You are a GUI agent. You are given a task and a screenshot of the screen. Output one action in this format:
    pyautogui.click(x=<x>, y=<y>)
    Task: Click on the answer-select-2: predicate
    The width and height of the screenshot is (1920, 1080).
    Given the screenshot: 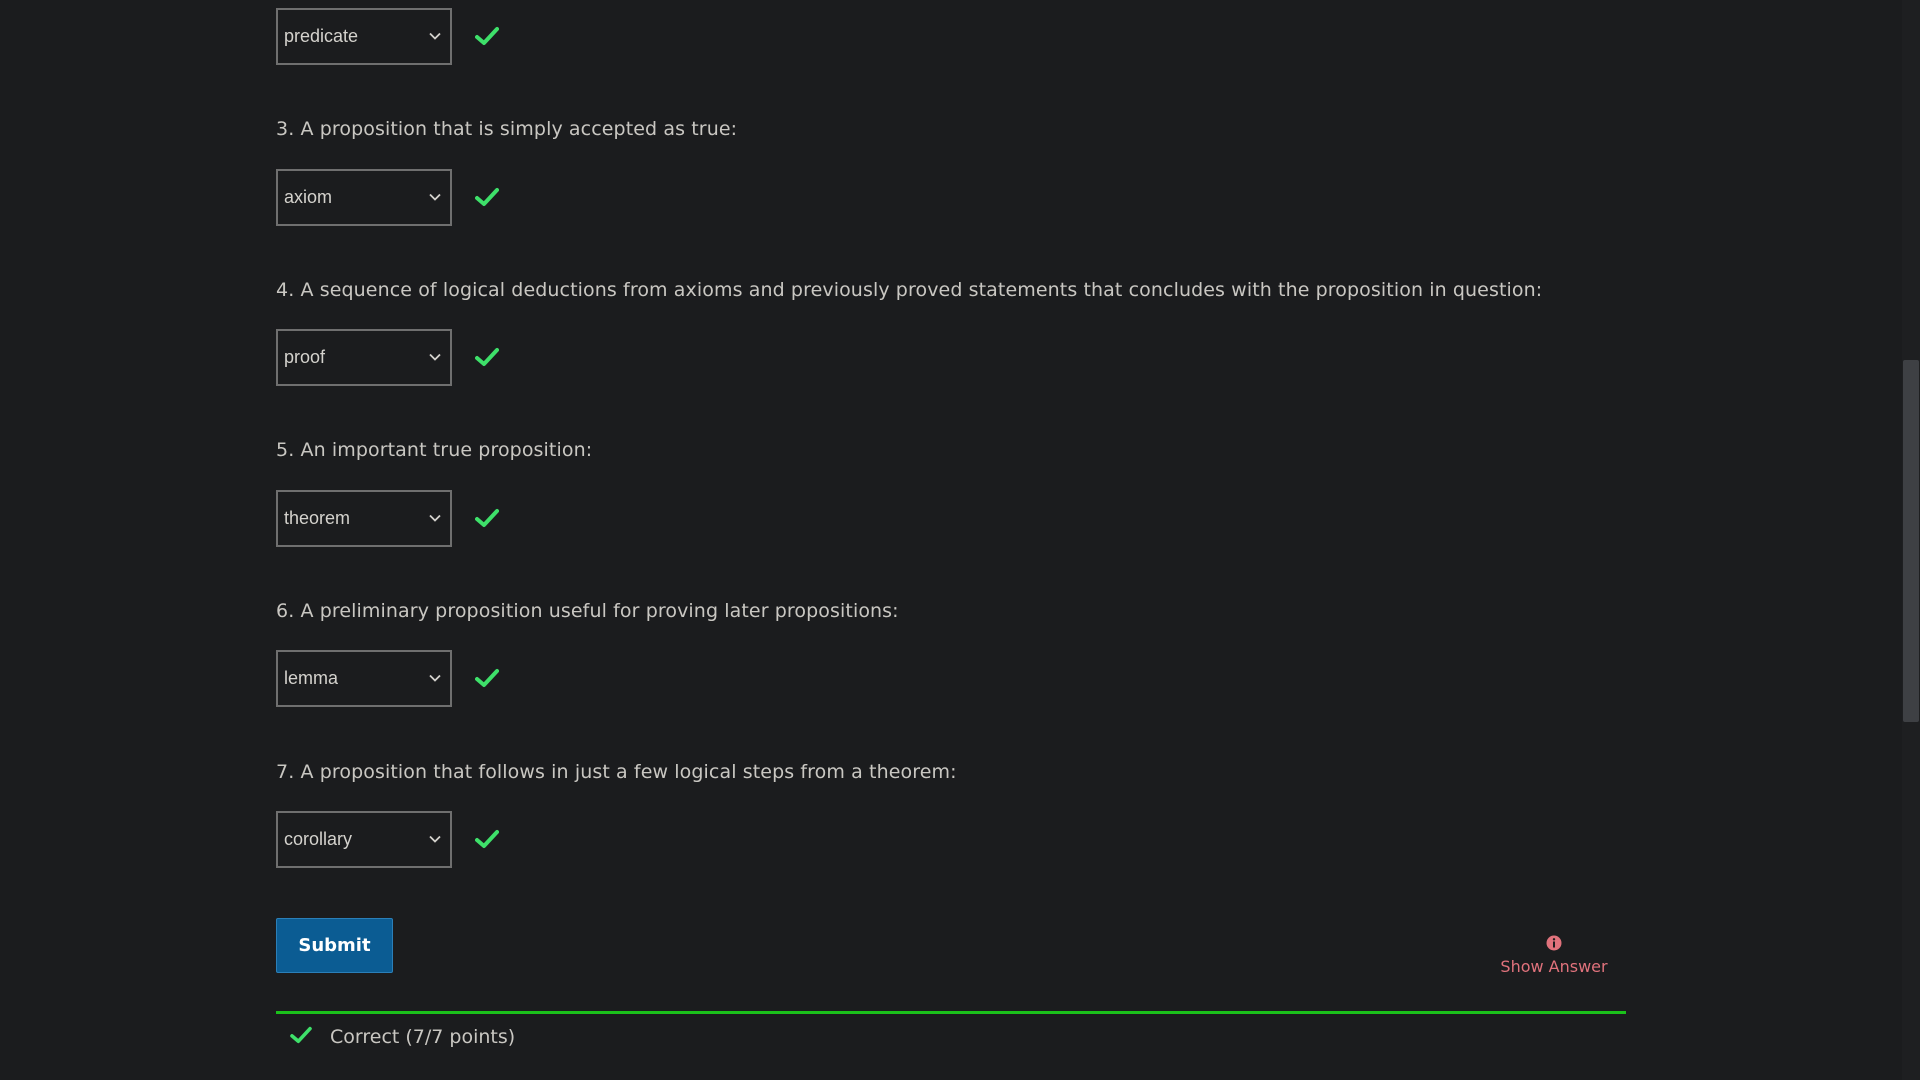 What is the action you would take?
    pyautogui.click(x=364, y=36)
    